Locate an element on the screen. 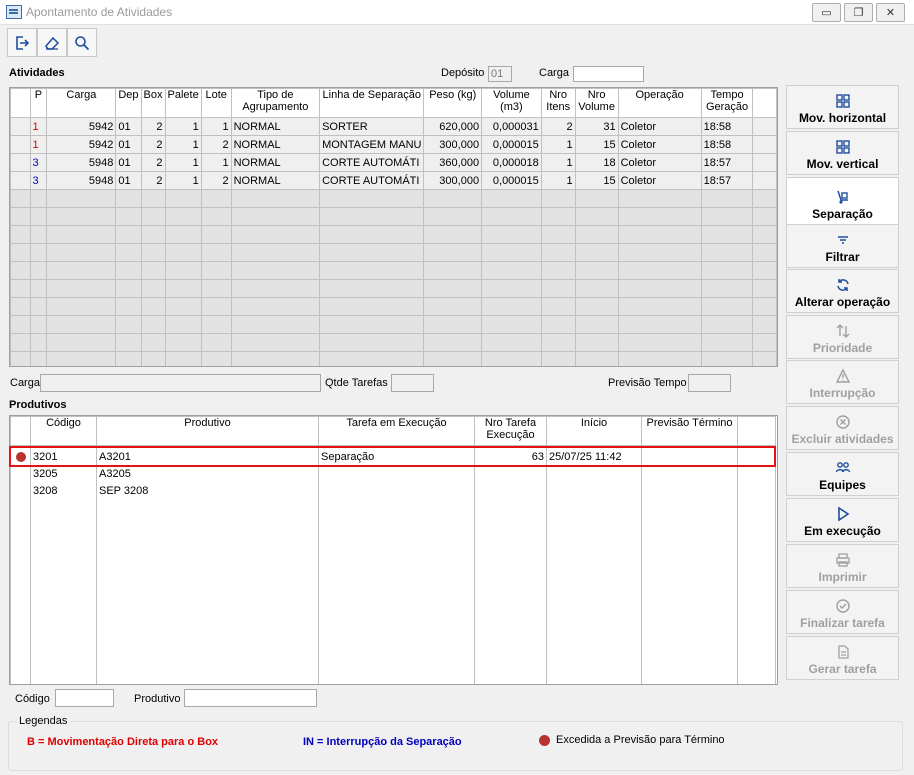  cell-nro-volume: 31 is located at coordinates (596, 126).